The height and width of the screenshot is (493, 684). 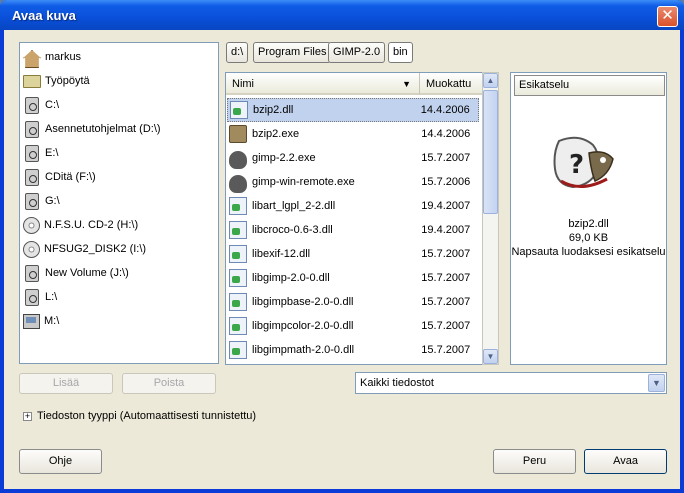 I want to click on place-label: NFSUG2_DISK2 (I:\), so click(x=95, y=249).